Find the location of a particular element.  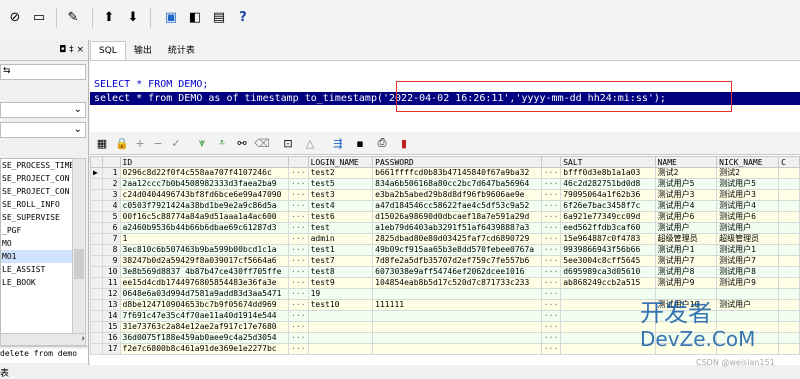

row-number: 5 is located at coordinates (111, 217).